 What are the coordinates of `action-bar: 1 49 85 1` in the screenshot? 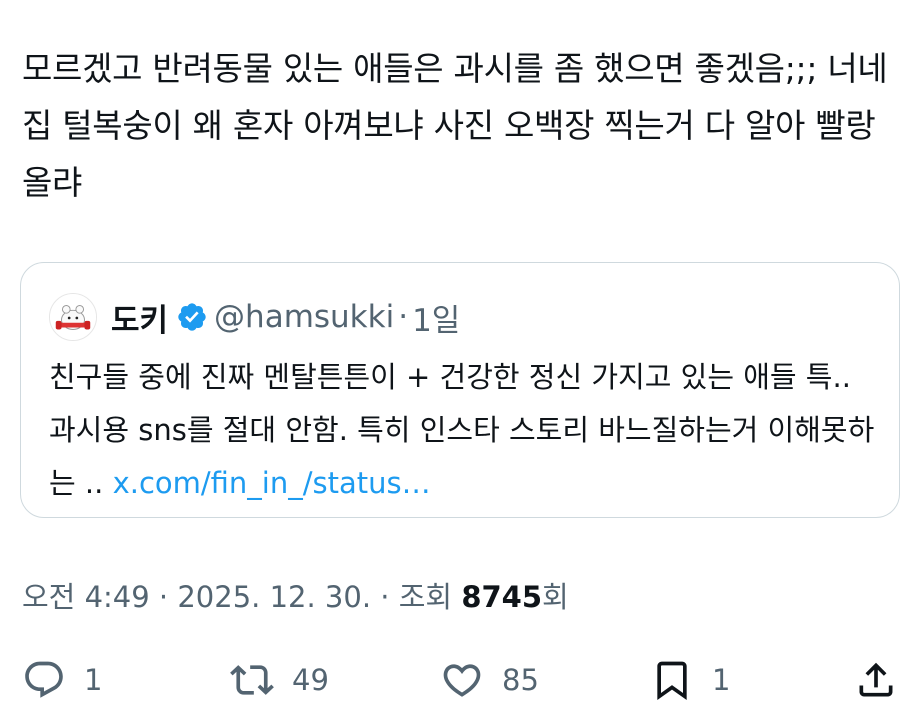 It's located at (462, 680).